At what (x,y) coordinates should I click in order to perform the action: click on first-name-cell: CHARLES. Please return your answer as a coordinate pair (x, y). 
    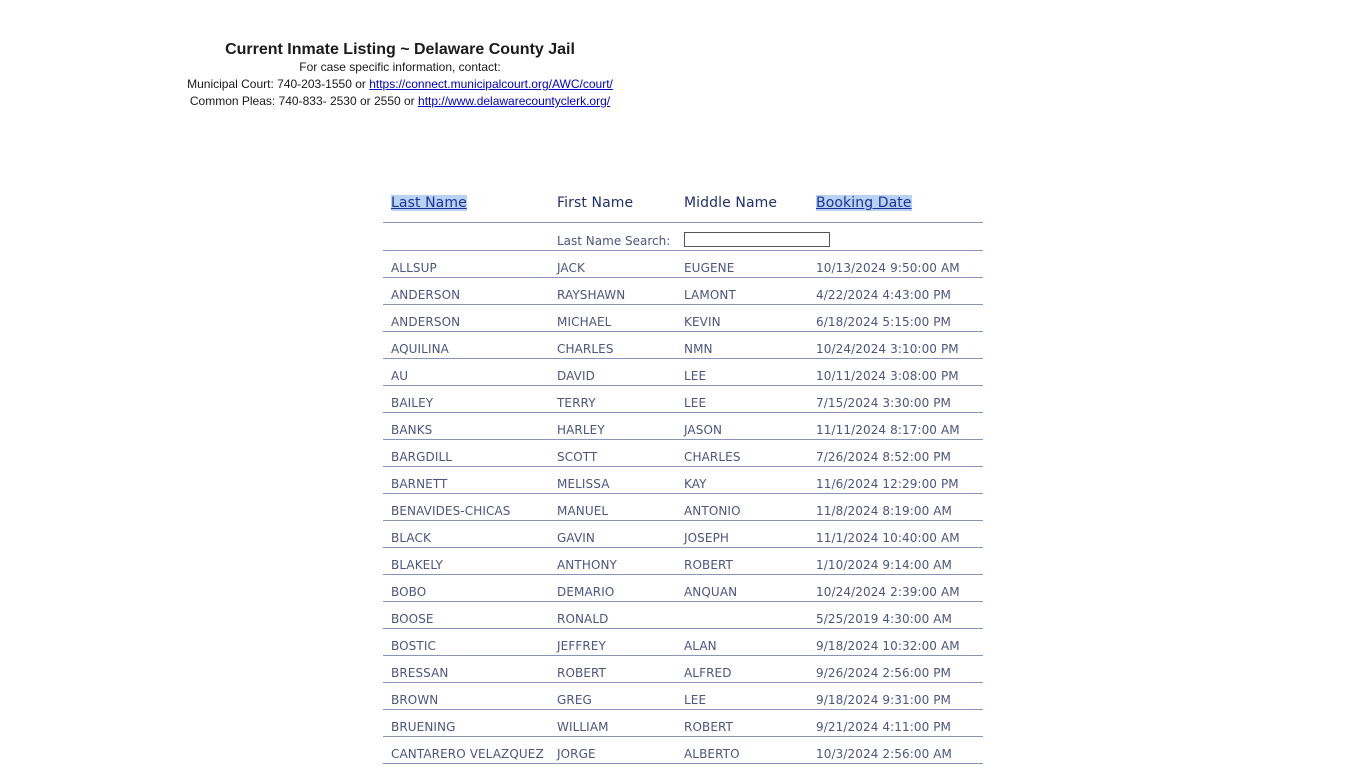
    Looking at the image, I should click on (585, 349).